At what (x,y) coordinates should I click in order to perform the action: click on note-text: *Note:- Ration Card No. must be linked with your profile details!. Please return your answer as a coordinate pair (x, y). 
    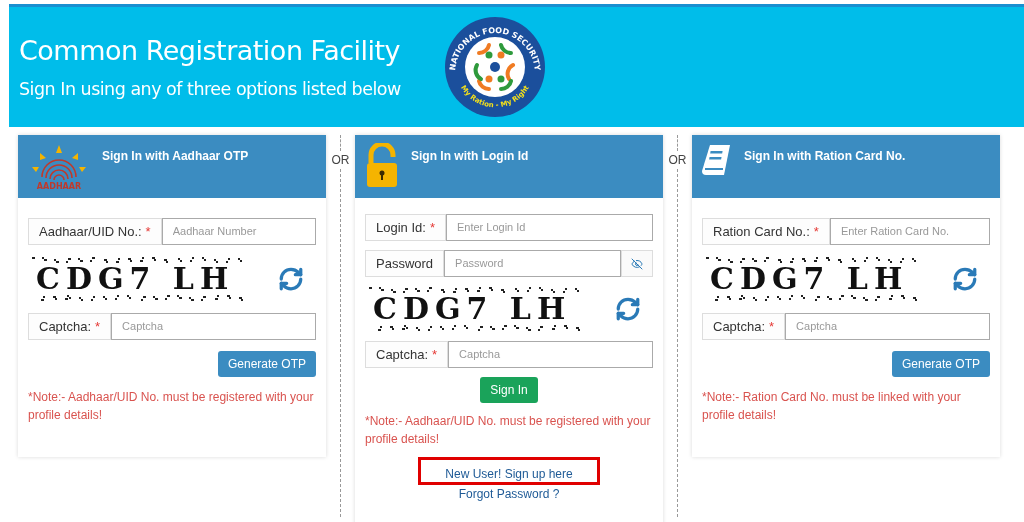
    Looking at the image, I should click on (832, 406).